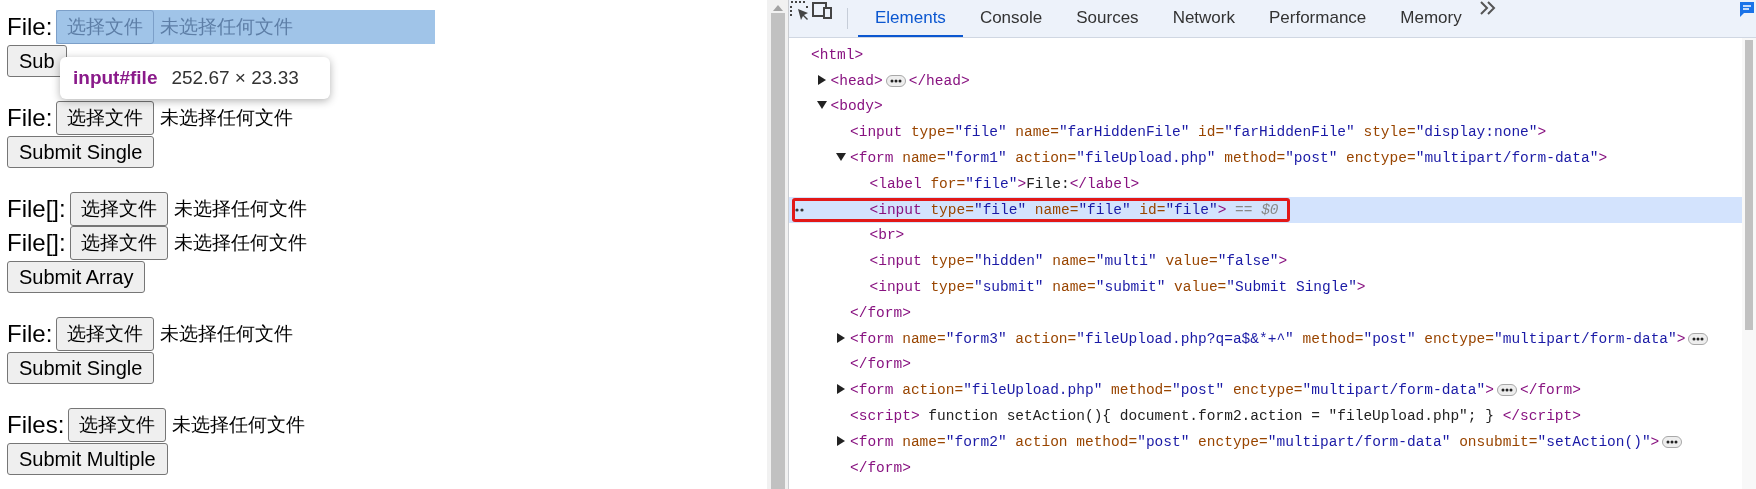 The height and width of the screenshot is (489, 1756). Describe the element at coordinates (115, 78) in the screenshot. I see `element-selector: input#file` at that location.